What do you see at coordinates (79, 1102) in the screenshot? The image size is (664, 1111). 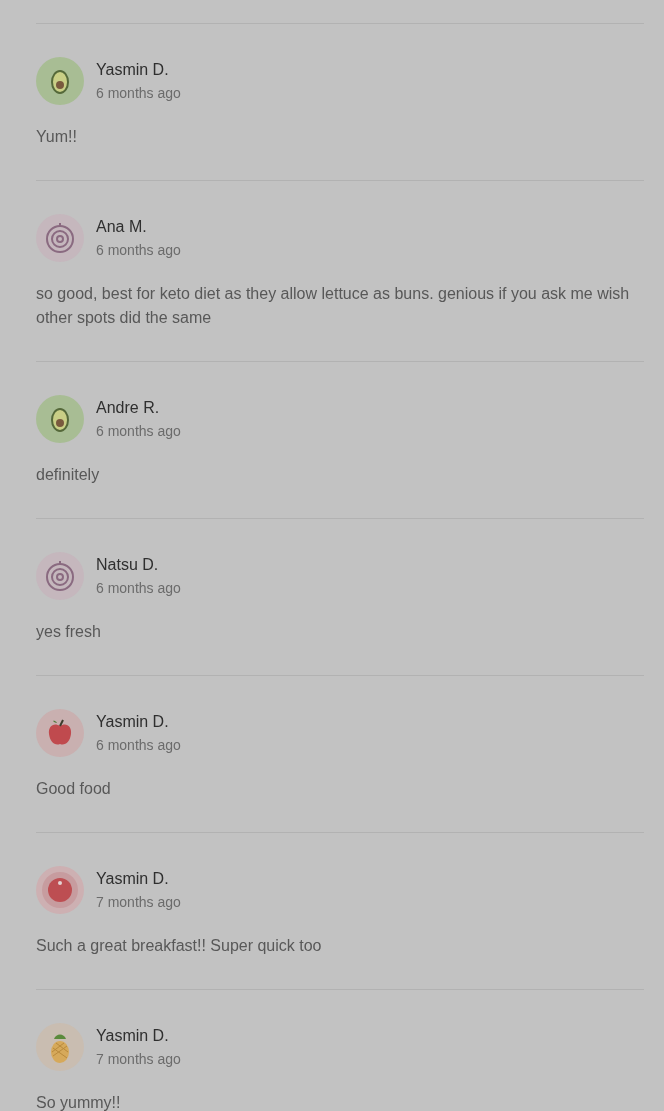 I see `comment-text: So yummy!!` at bounding box center [79, 1102].